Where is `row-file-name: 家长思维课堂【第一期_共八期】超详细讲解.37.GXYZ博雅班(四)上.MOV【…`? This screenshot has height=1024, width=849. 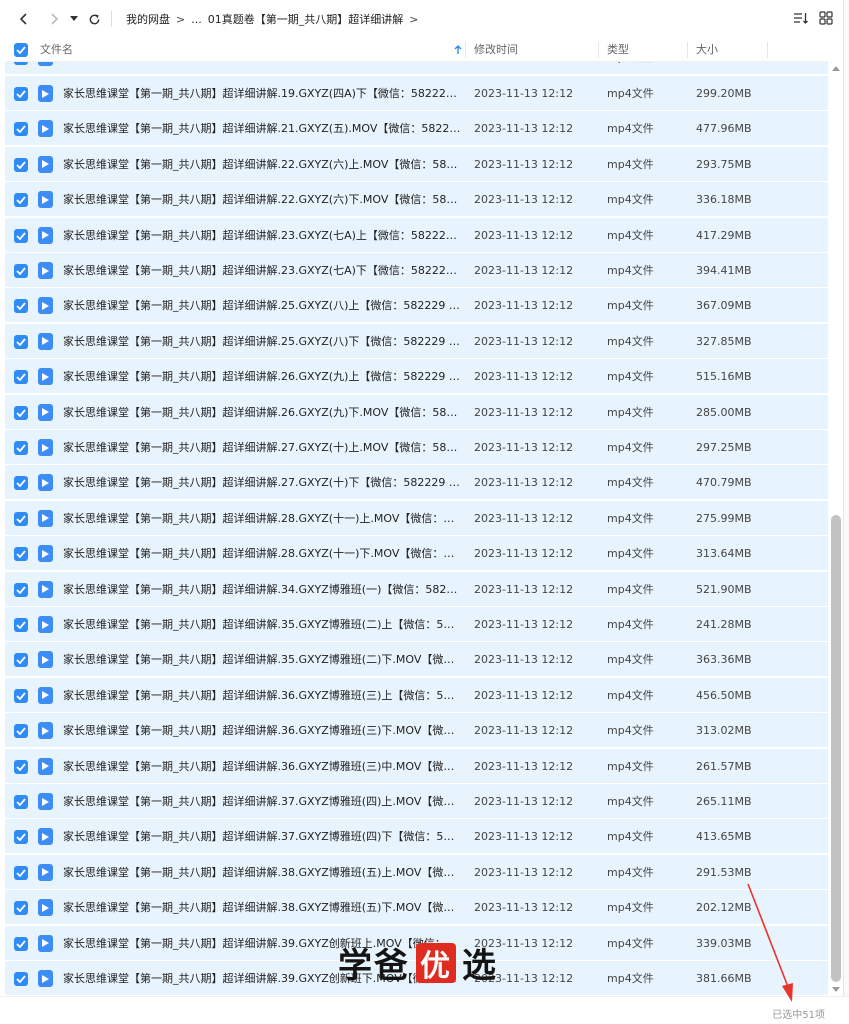
row-file-name: 家长思维课堂【第一期_共八期】超详细讲解.37.GXYZ博雅班(四)上.MOV【… is located at coordinates (262, 801).